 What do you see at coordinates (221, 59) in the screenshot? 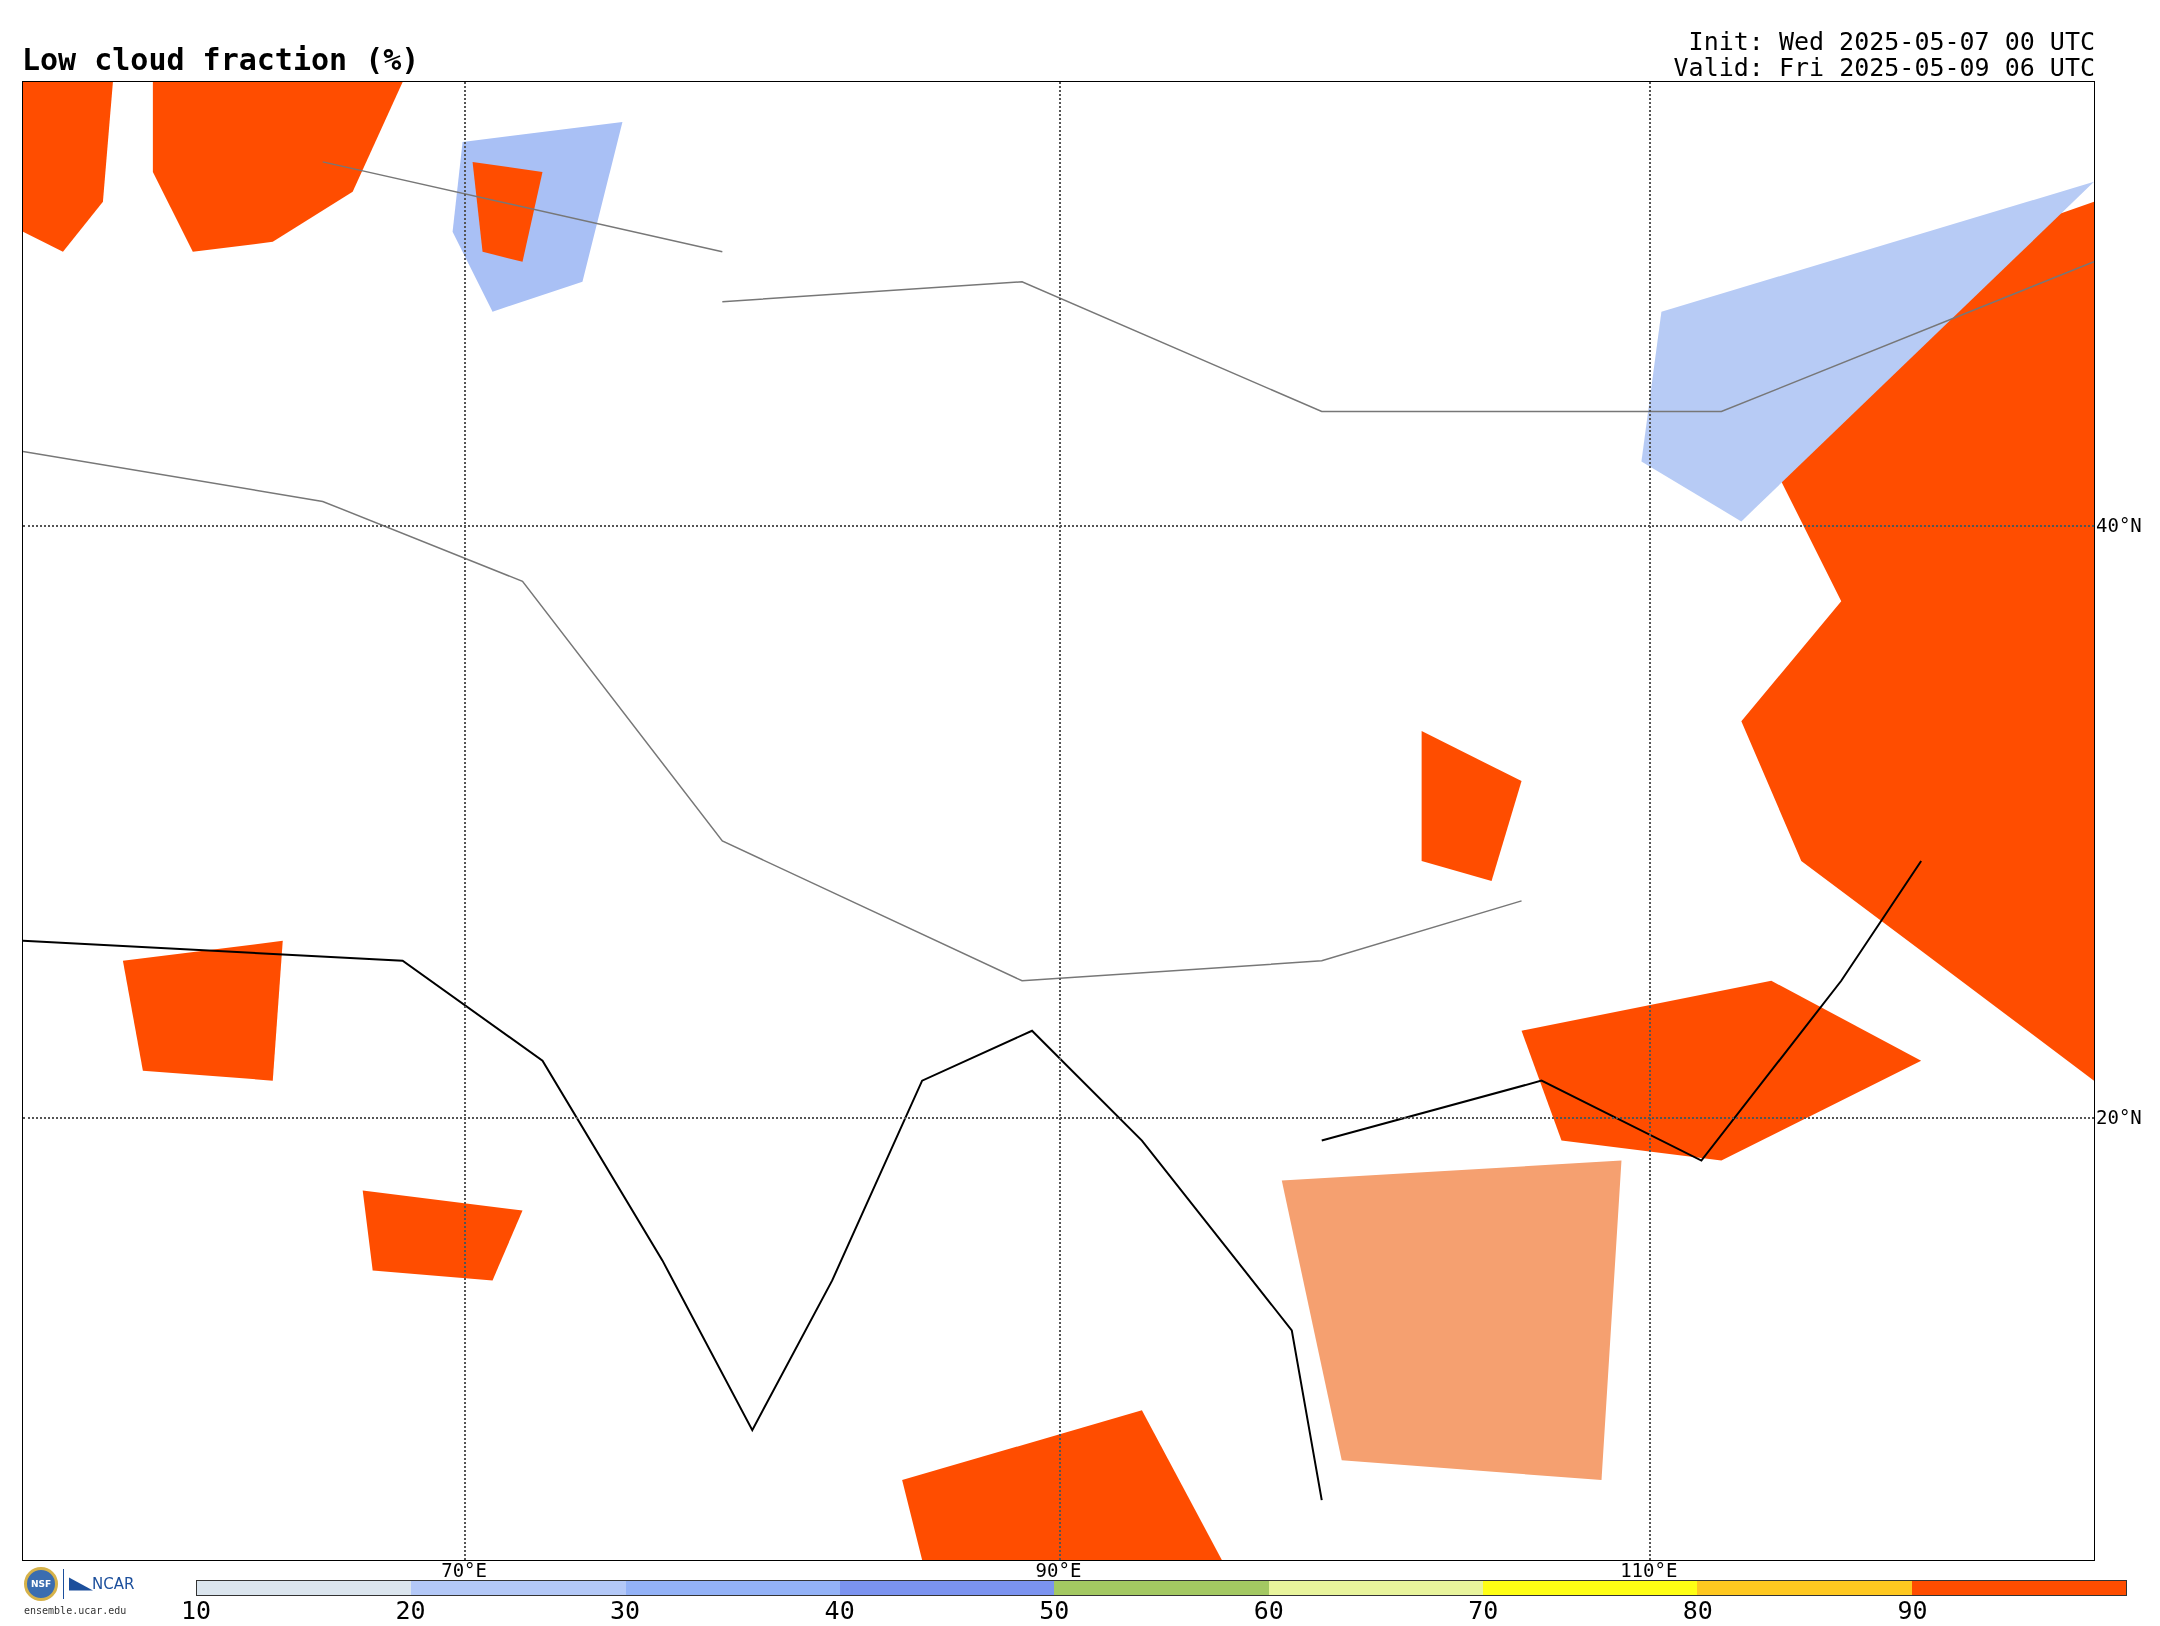
I see `chart-title: Low cloud fraction (%)` at bounding box center [221, 59].